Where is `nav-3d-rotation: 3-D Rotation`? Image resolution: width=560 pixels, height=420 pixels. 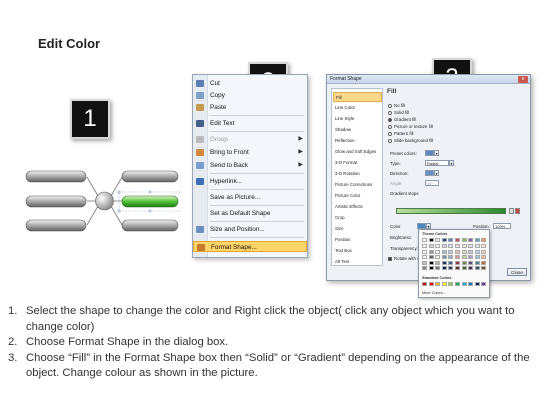
nav-3d-rotation: 3-D Rotation is located at coordinates (357, 174).